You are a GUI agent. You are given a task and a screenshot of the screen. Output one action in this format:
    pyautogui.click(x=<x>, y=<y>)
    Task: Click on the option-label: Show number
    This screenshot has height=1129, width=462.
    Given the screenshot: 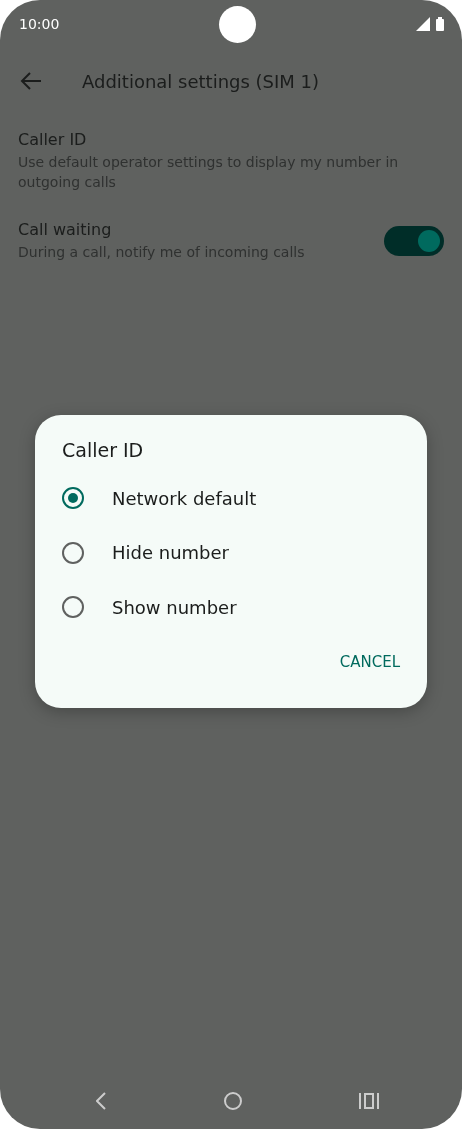 What is the action you would take?
    pyautogui.click(x=174, y=607)
    